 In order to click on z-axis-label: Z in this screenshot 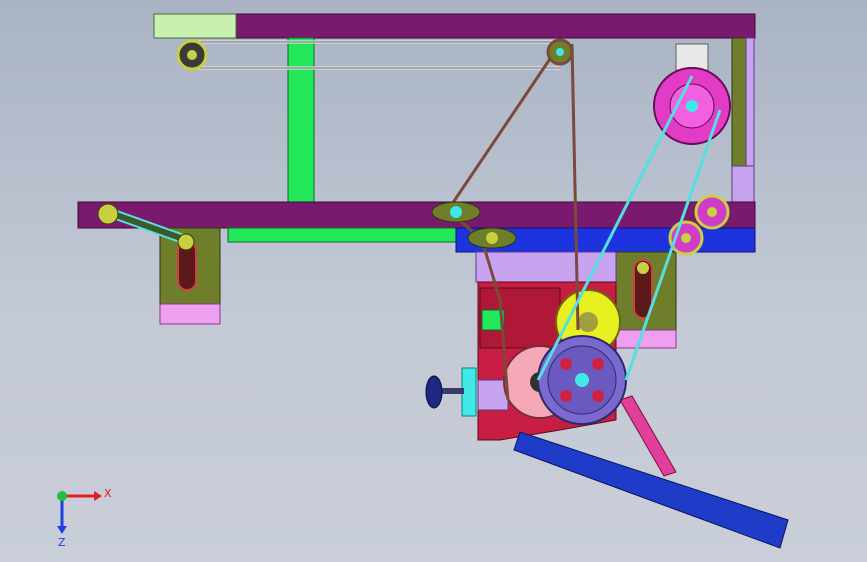, I will do `click(62, 542)`.